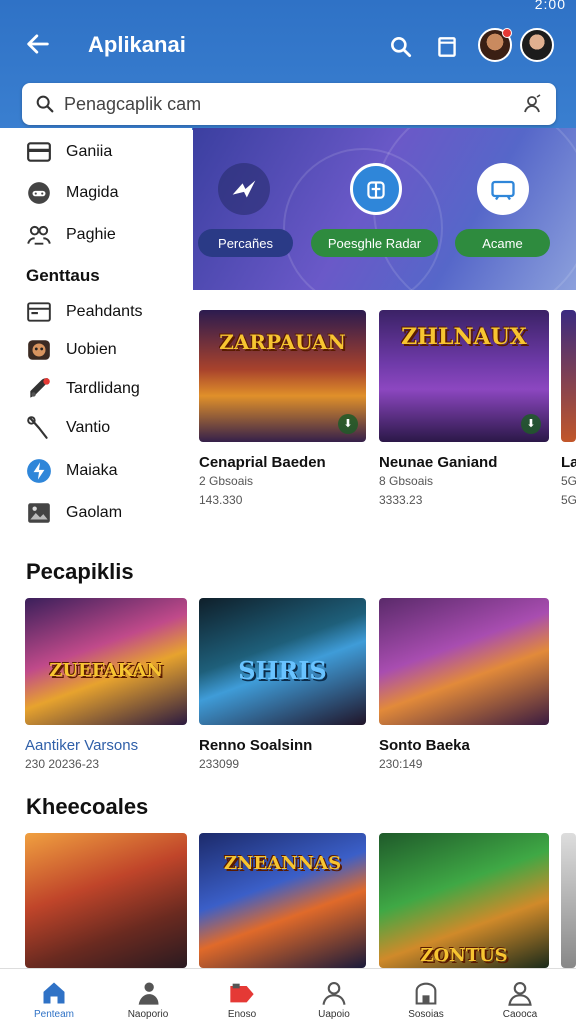 The image size is (576, 1024). I want to click on person-icon, so click(148, 993).